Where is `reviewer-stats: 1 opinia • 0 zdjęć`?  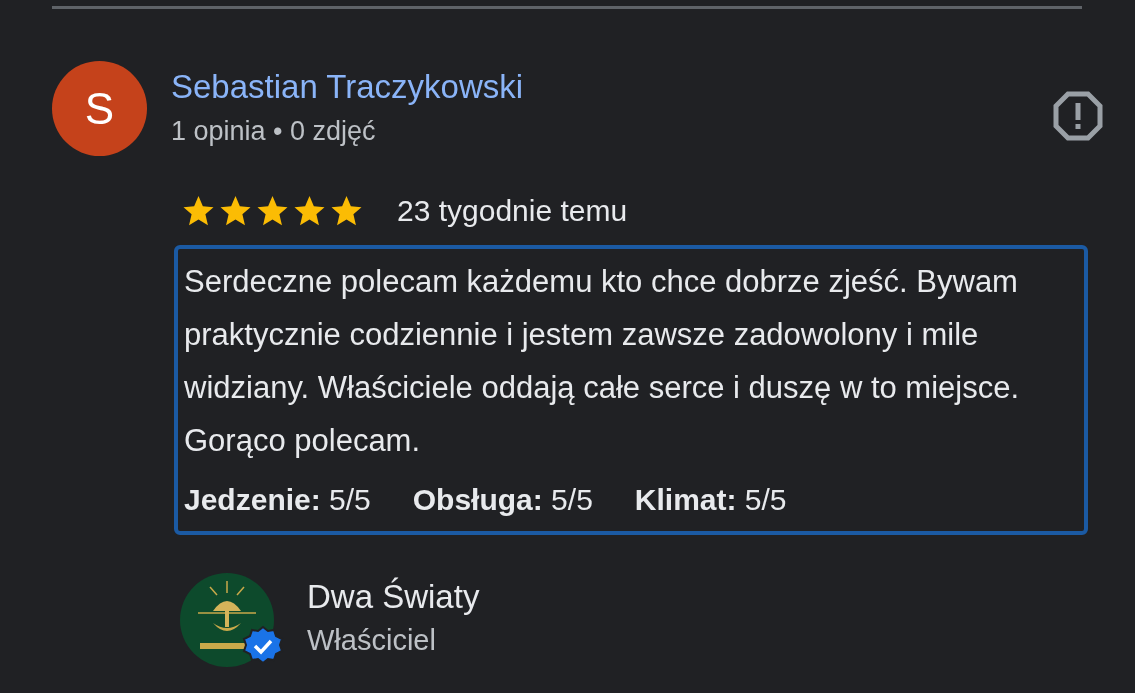 reviewer-stats: 1 opinia • 0 zdjęć is located at coordinates (274, 131).